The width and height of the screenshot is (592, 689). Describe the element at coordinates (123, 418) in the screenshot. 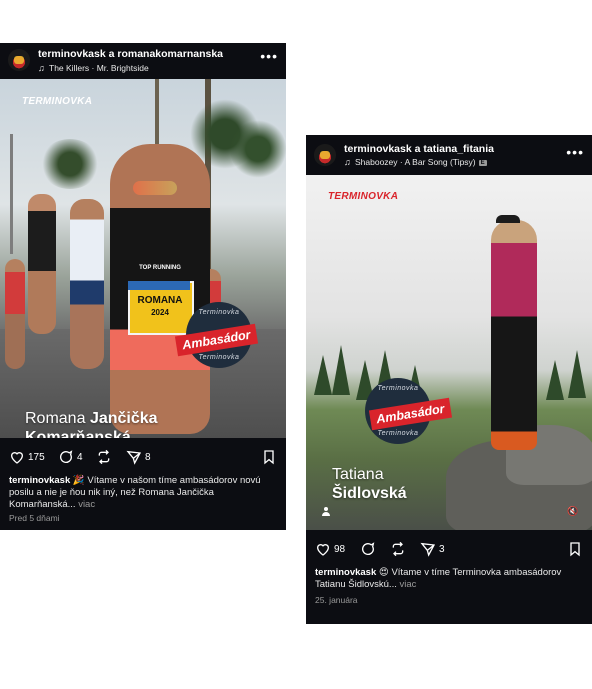

I see `name-middle: Jančička` at that location.